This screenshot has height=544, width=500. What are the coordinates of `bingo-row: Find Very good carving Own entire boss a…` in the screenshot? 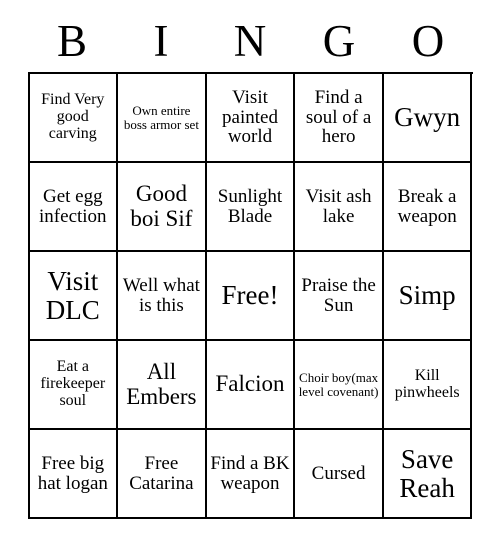 It's located at (251, 118).